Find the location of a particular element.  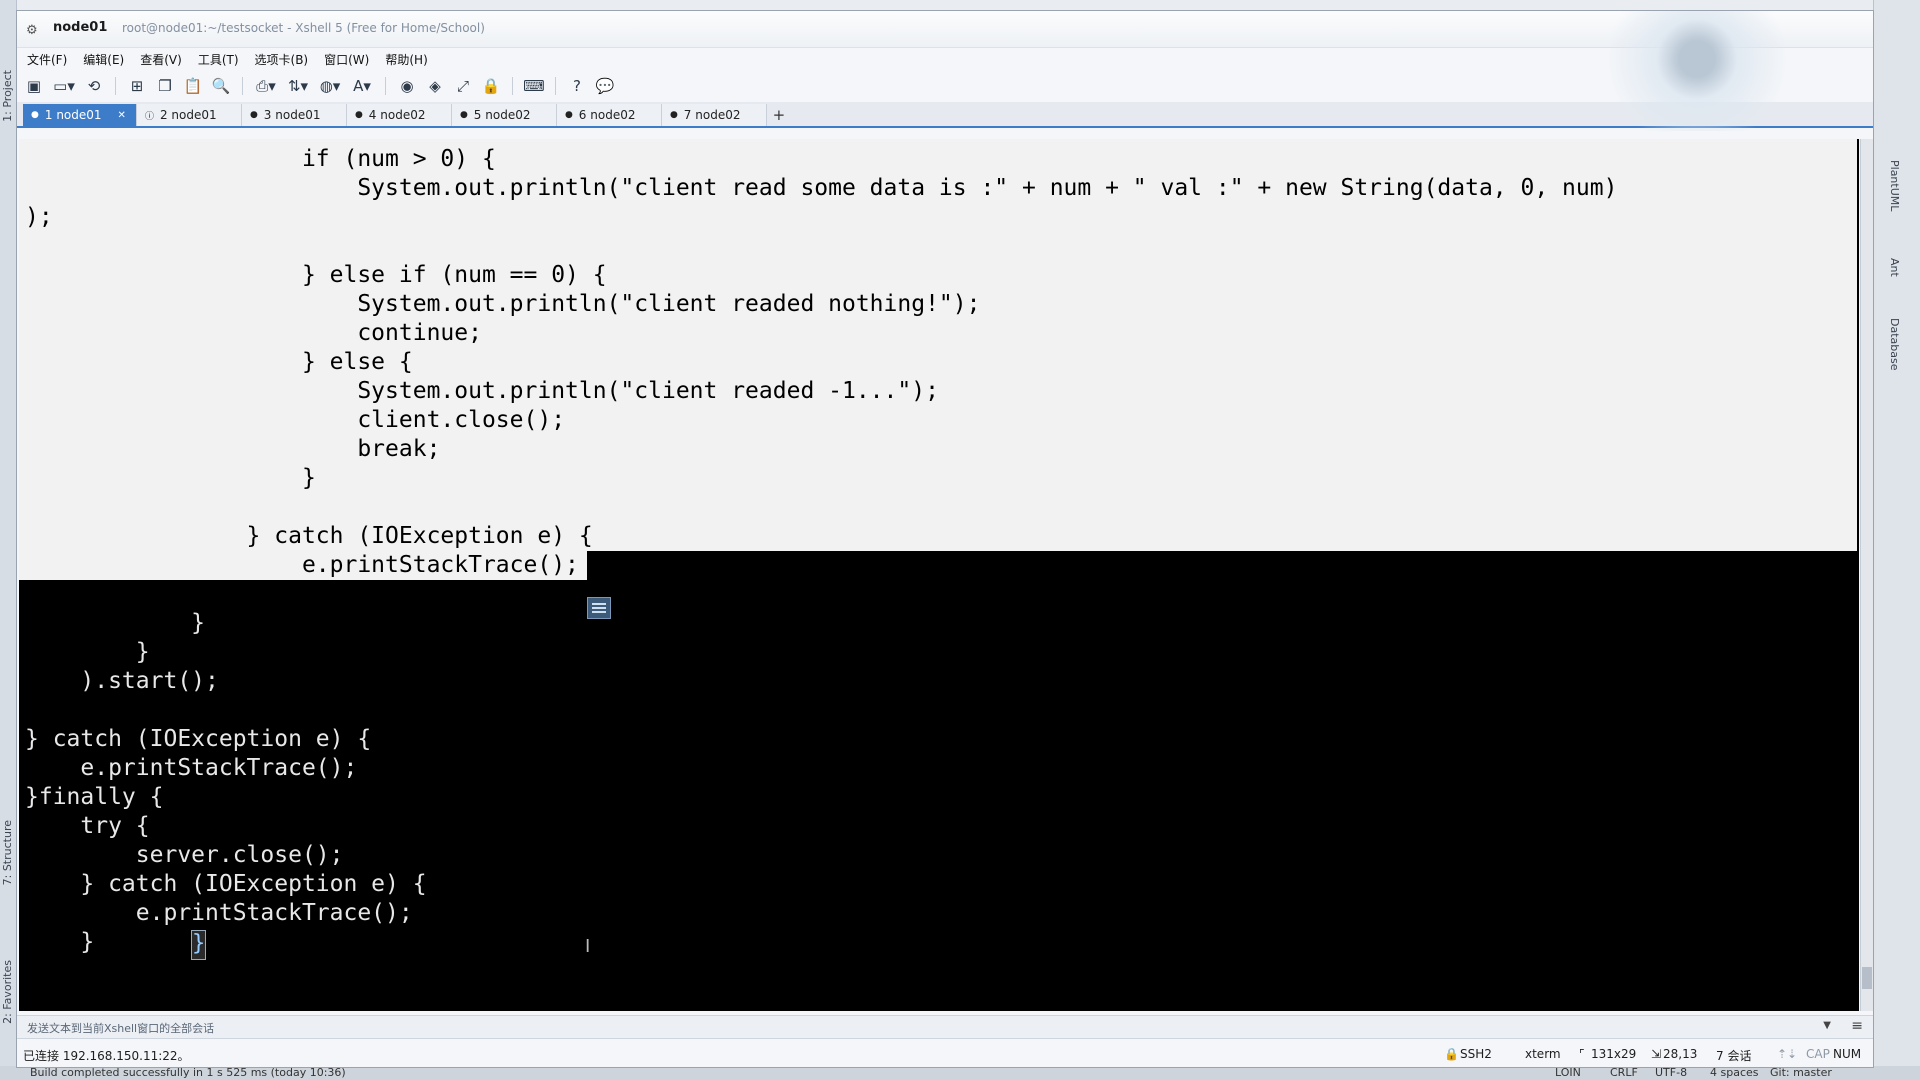

tab-session-3: ● 3 node01 is located at coordinates (294, 115).